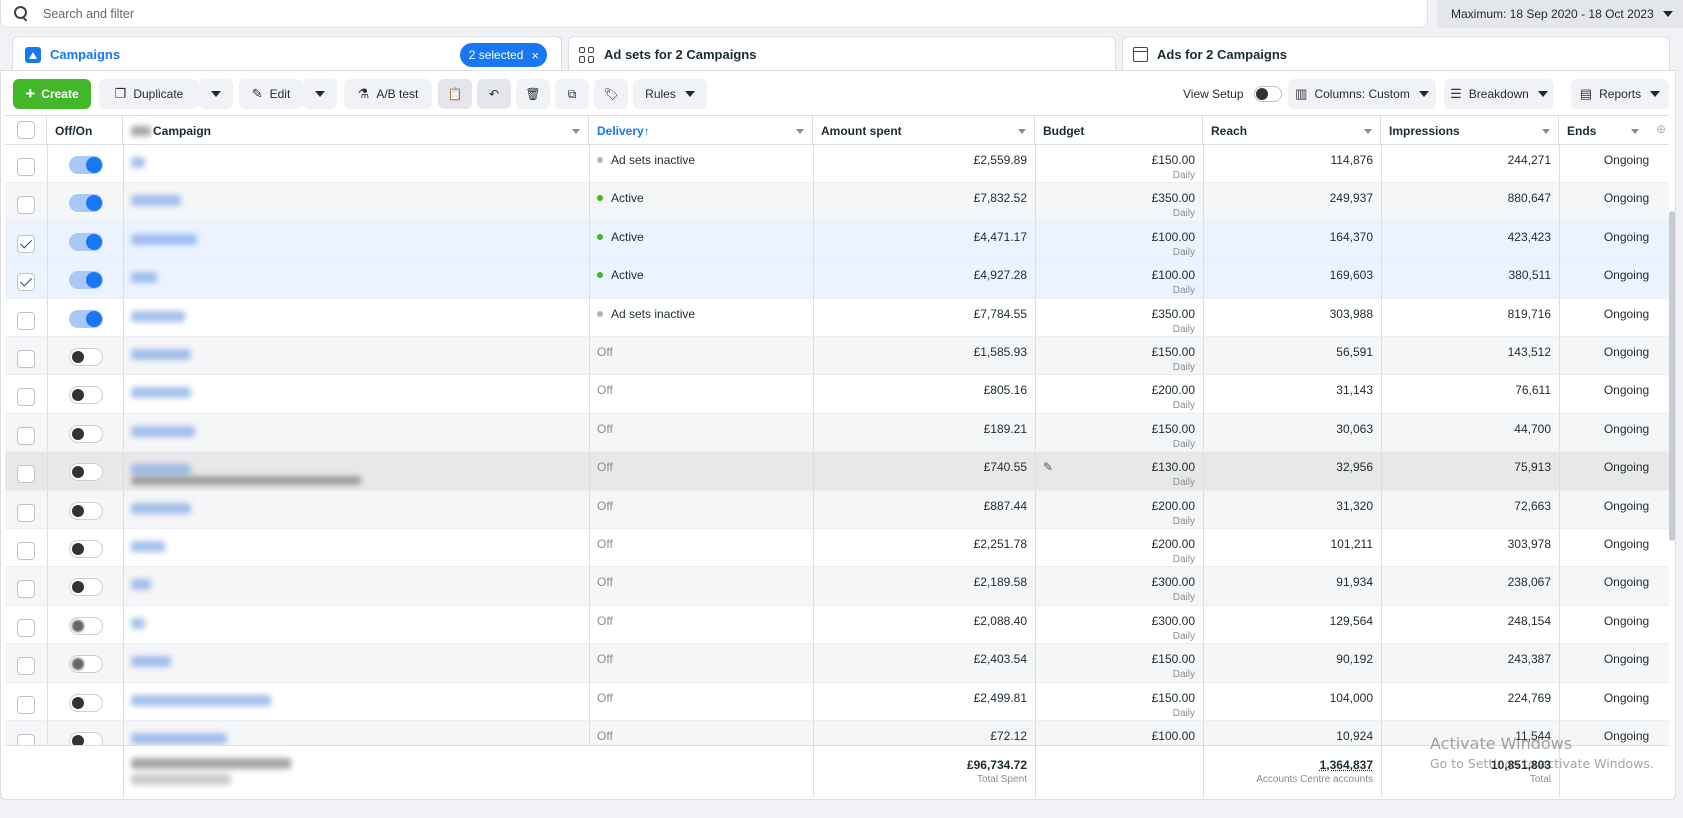  What do you see at coordinates (533, 94) in the screenshot?
I see `delete-button: 🗑` at bounding box center [533, 94].